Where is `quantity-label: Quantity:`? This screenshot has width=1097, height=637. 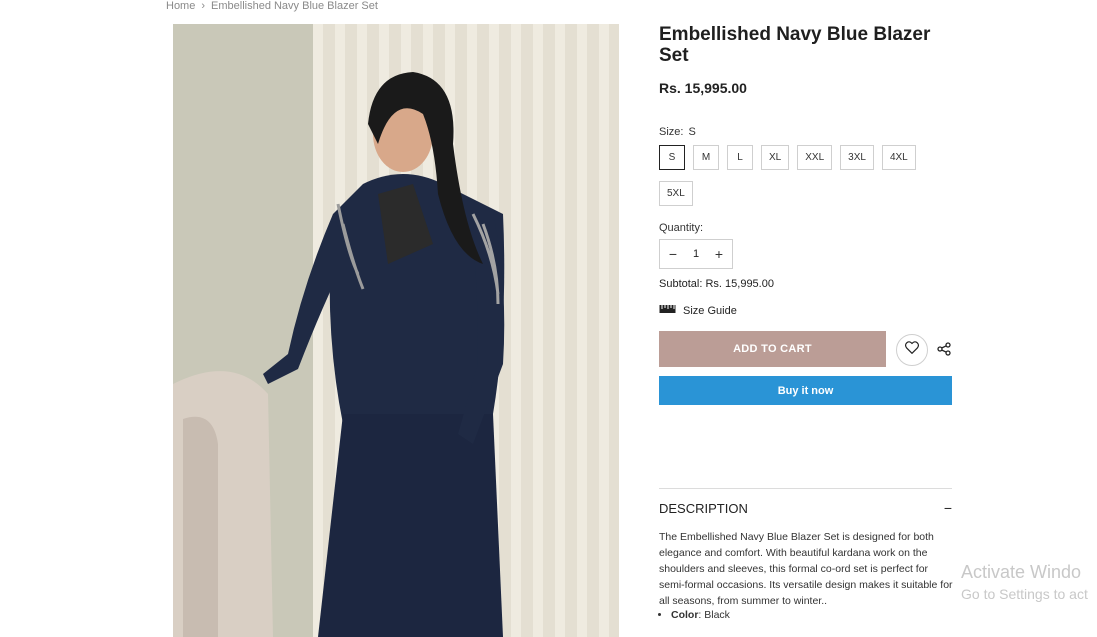 quantity-label: Quantity: is located at coordinates (681, 228).